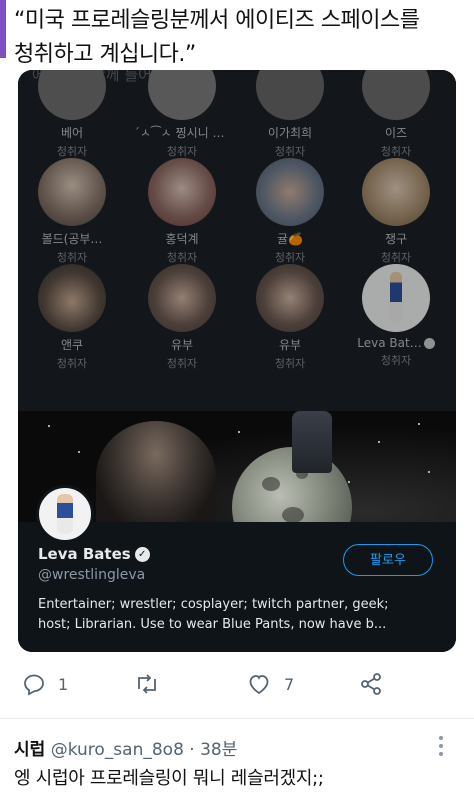 The width and height of the screenshot is (474, 800). What do you see at coordinates (239, 38) in the screenshot?
I see `tweet-text: “미국 프로레슬링분께서 에이티즈 스페이스를 청취하고 계십니다.”` at bounding box center [239, 38].